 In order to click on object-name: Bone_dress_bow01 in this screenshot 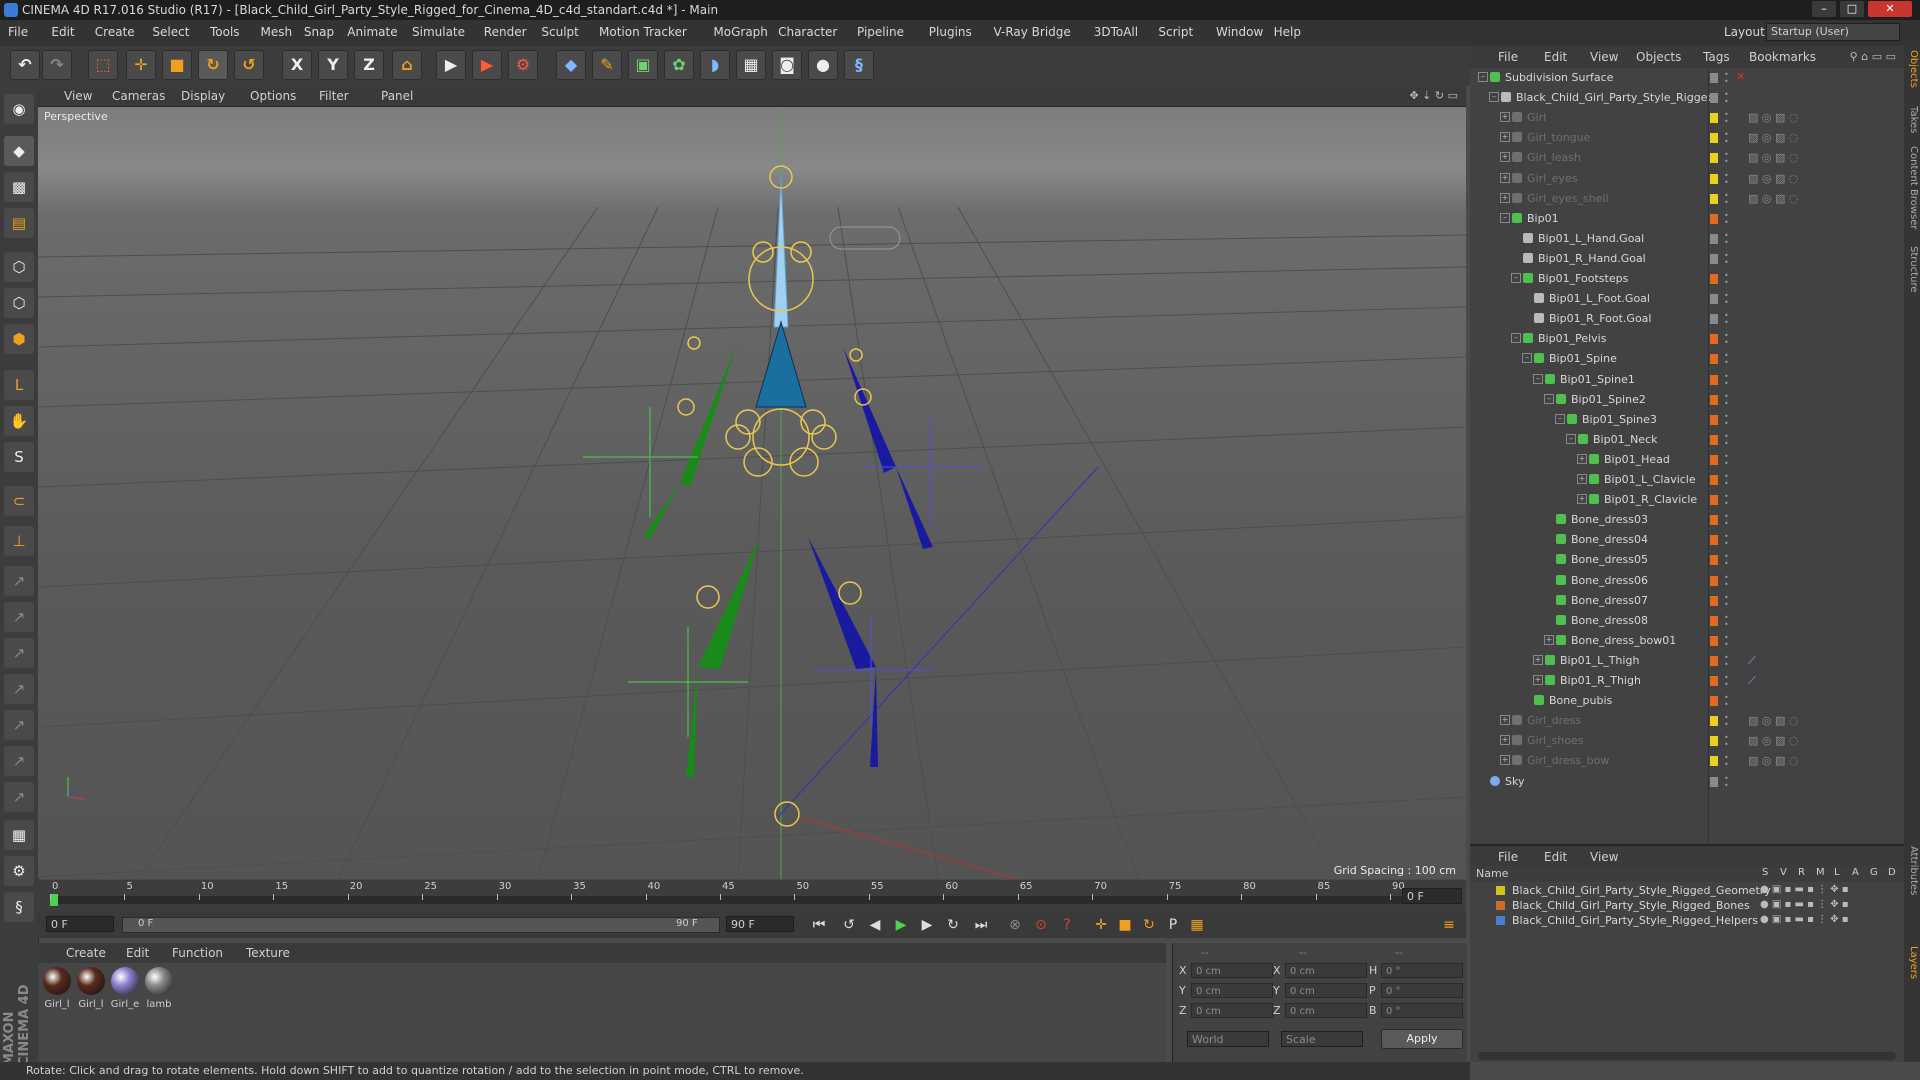, I will do `click(1623, 640)`.